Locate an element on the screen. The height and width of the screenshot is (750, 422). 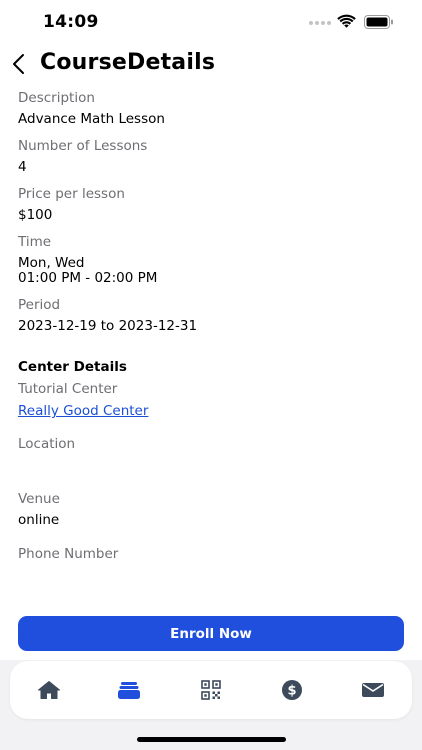
period-label: Period is located at coordinates (39, 305).